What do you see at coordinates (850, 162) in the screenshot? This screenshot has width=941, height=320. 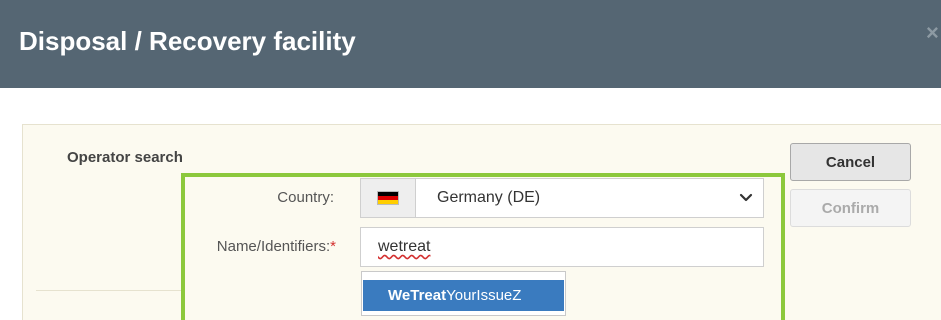 I see `cancel-button: Cancel` at bounding box center [850, 162].